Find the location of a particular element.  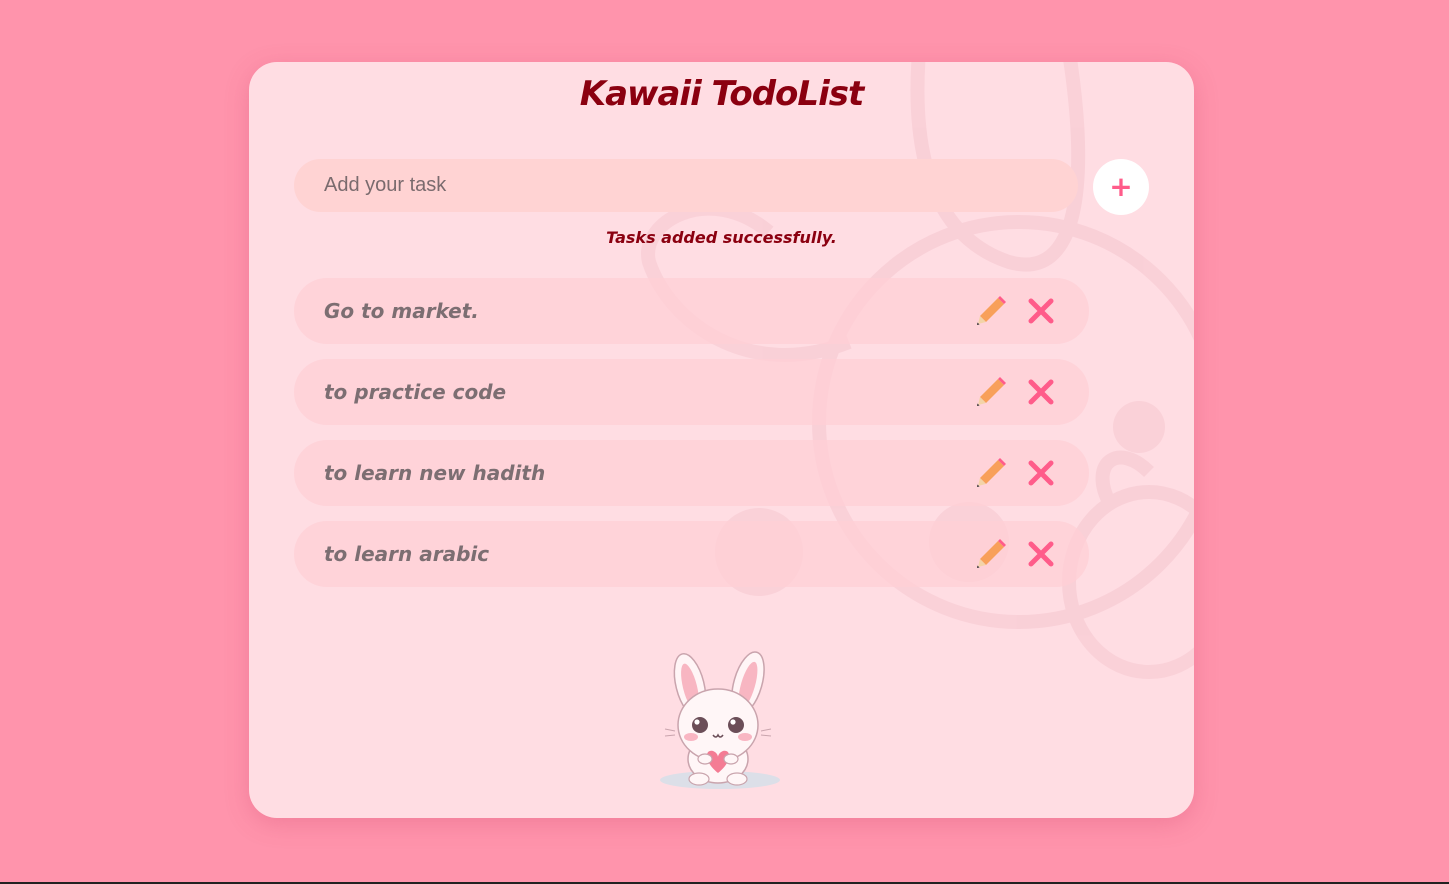

task-text: to practice code is located at coordinates (415, 392).